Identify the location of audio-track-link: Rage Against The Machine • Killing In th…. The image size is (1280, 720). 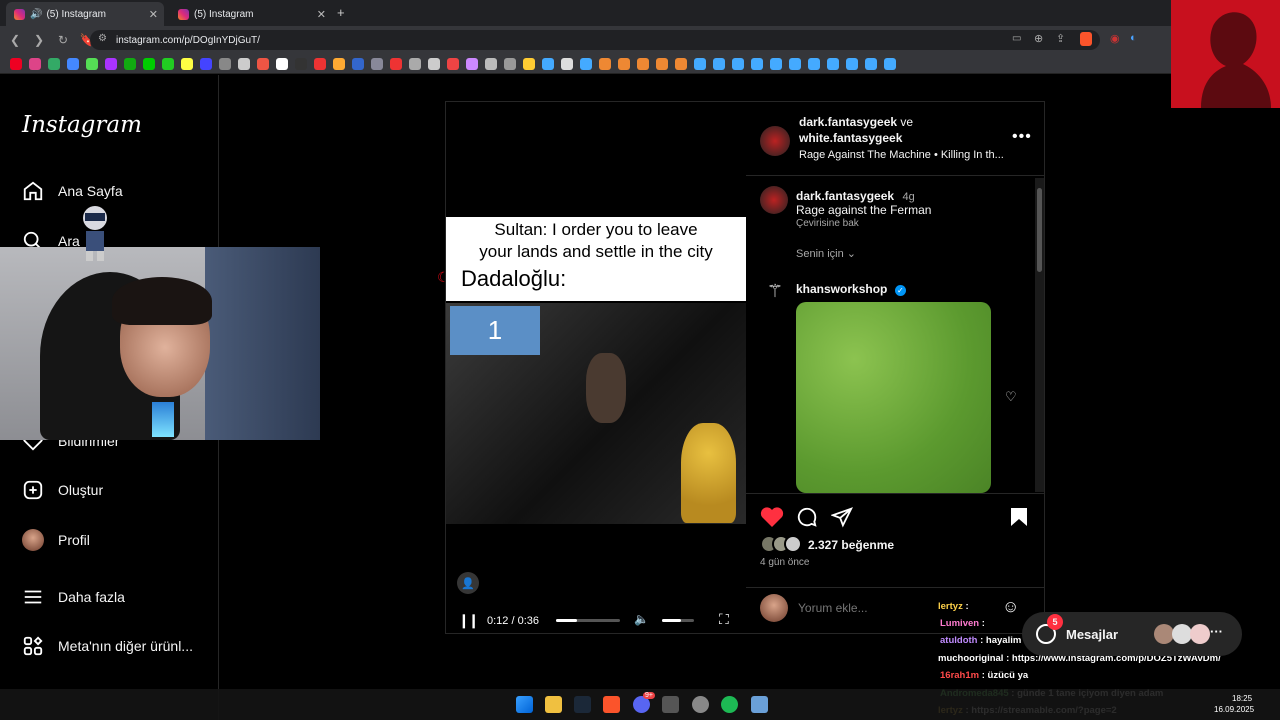
(901, 155).